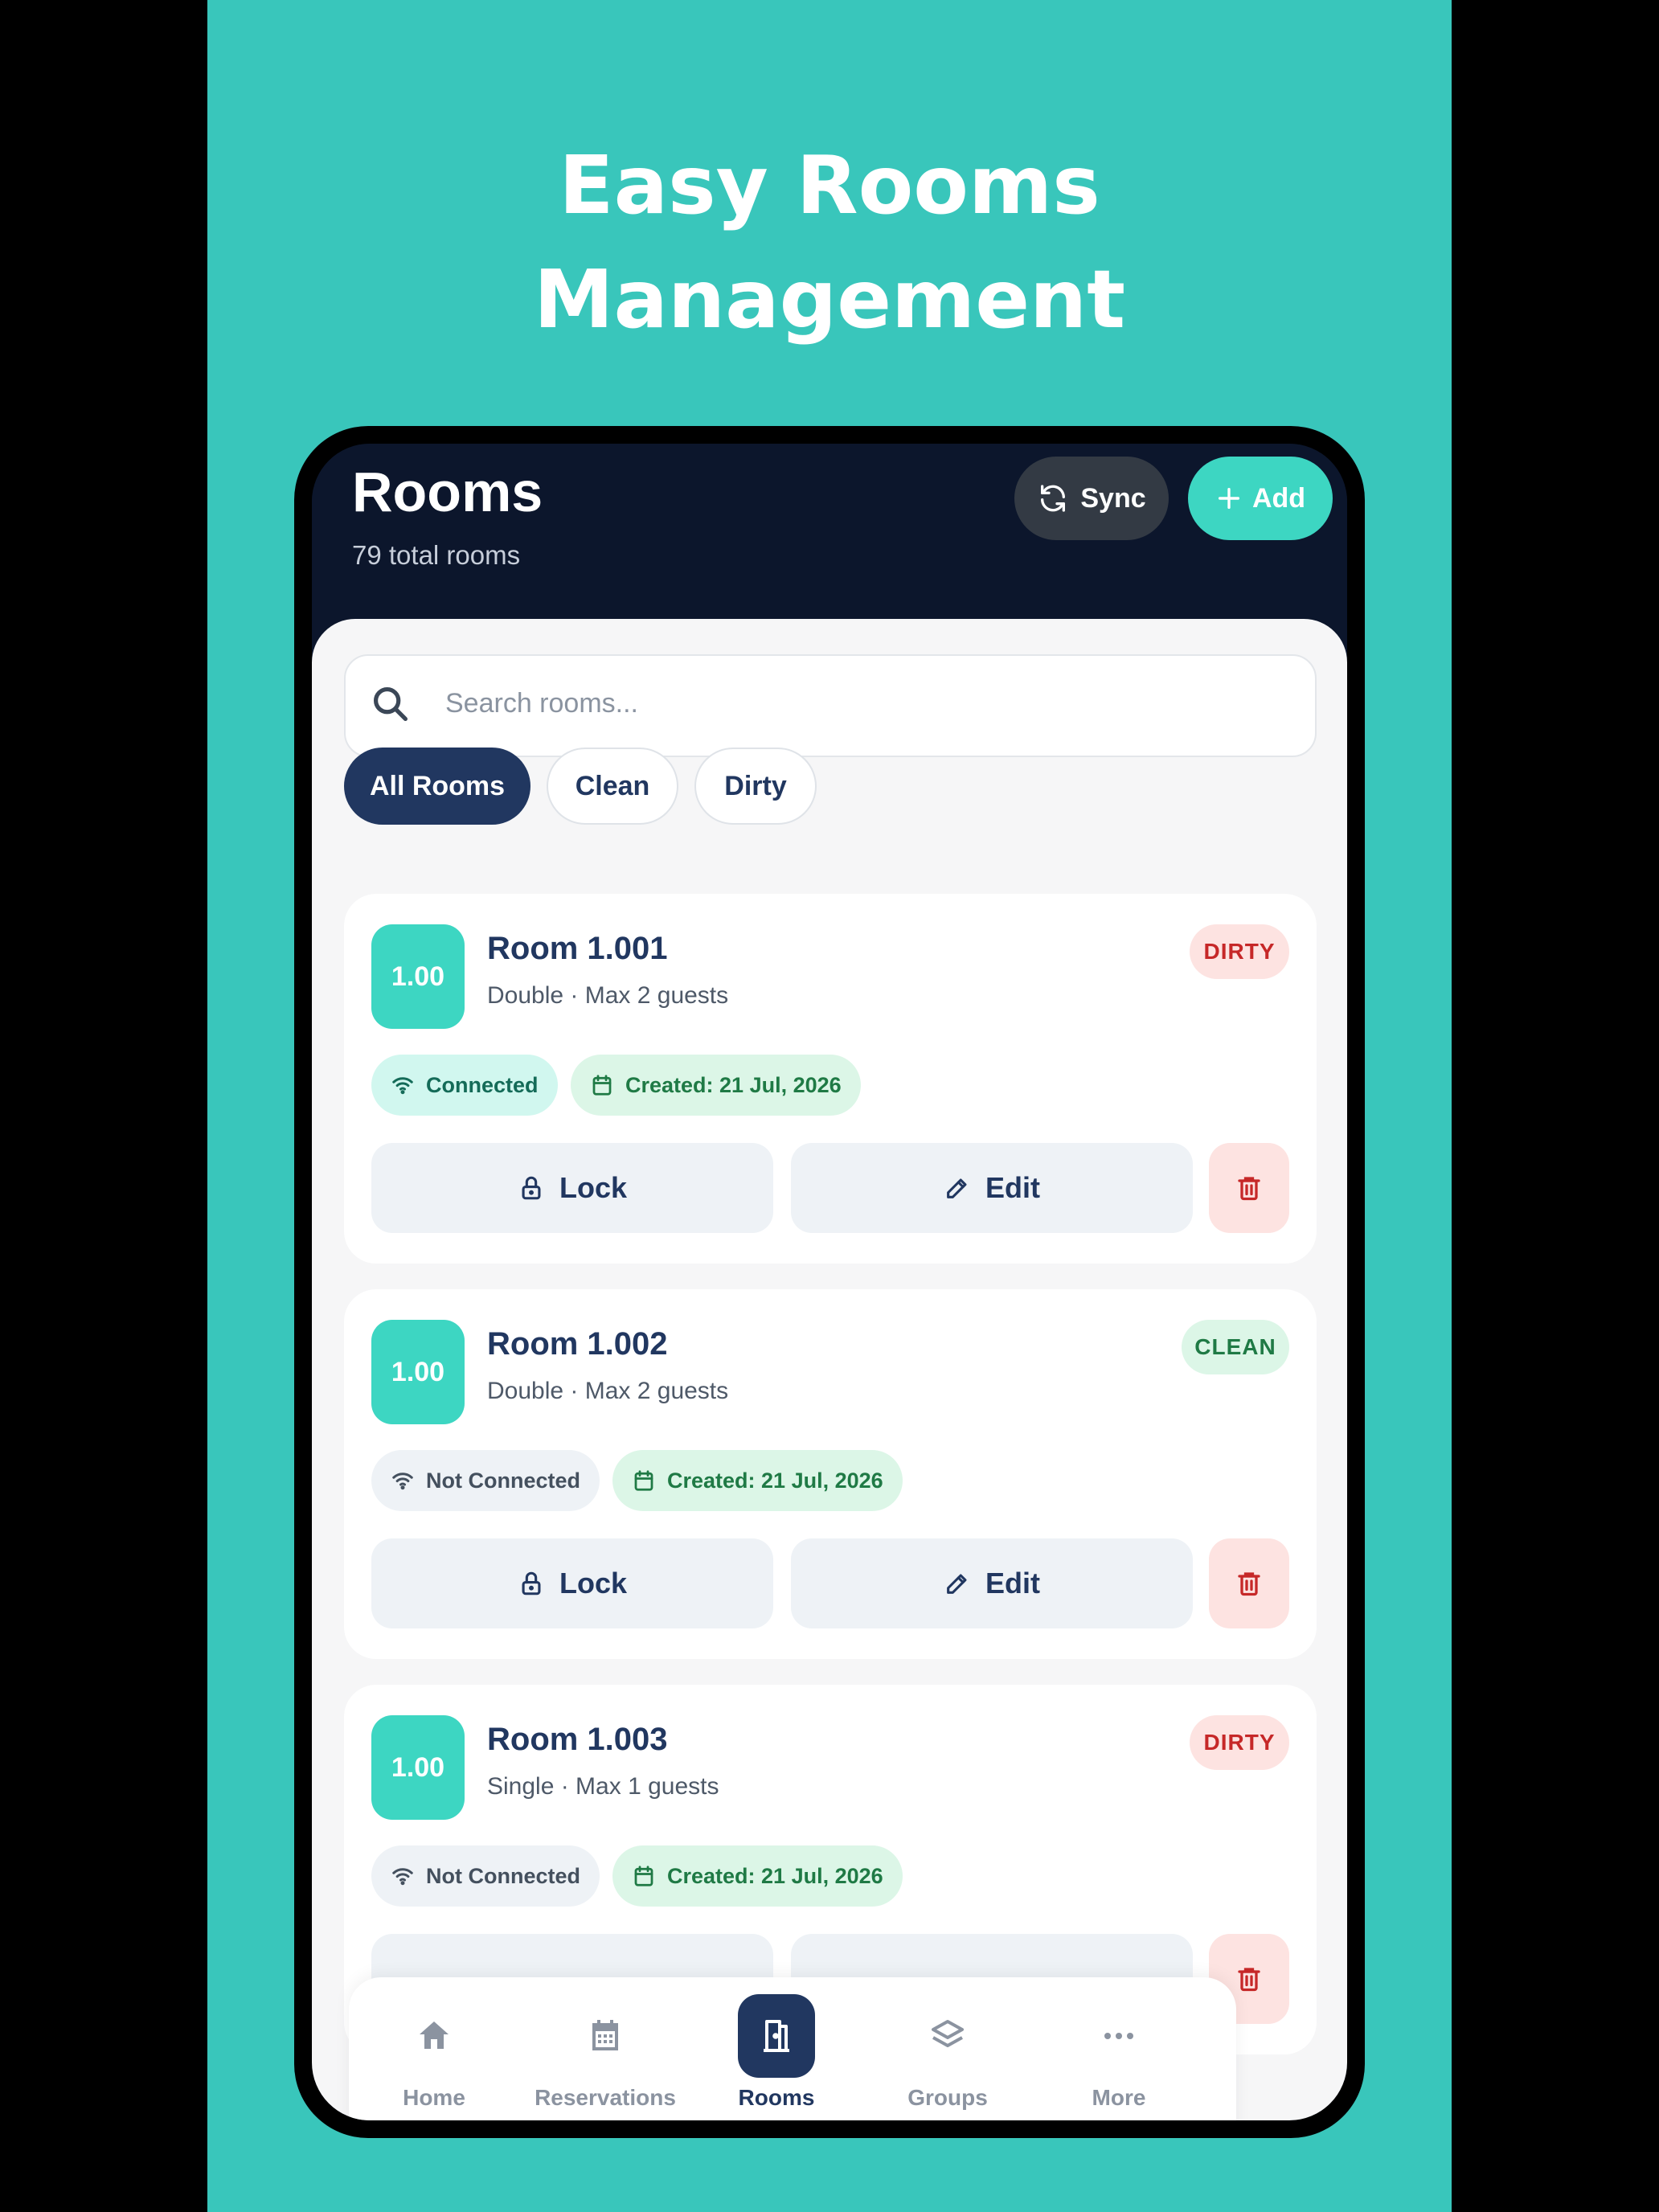 This screenshot has height=2212, width=1659. Describe the element at coordinates (829, 243) in the screenshot. I see `hero-headline: Easy Rooms Management` at that location.